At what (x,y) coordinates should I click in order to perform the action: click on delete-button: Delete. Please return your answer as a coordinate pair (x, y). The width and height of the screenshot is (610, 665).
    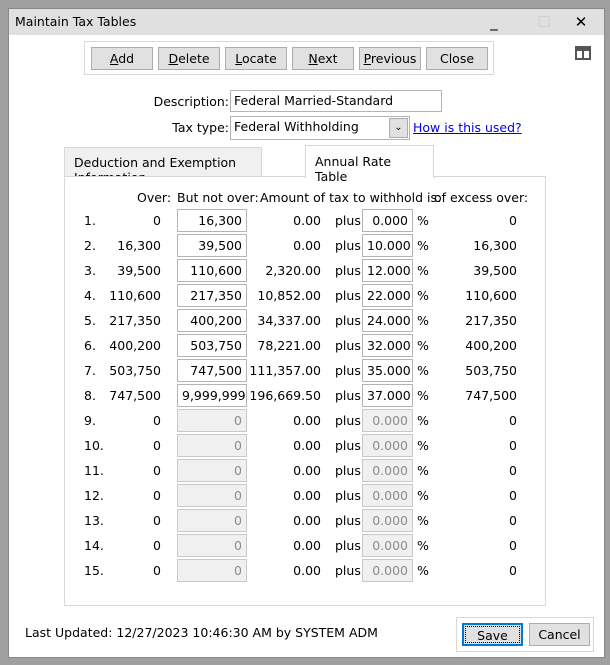
    Looking at the image, I should click on (189, 58).